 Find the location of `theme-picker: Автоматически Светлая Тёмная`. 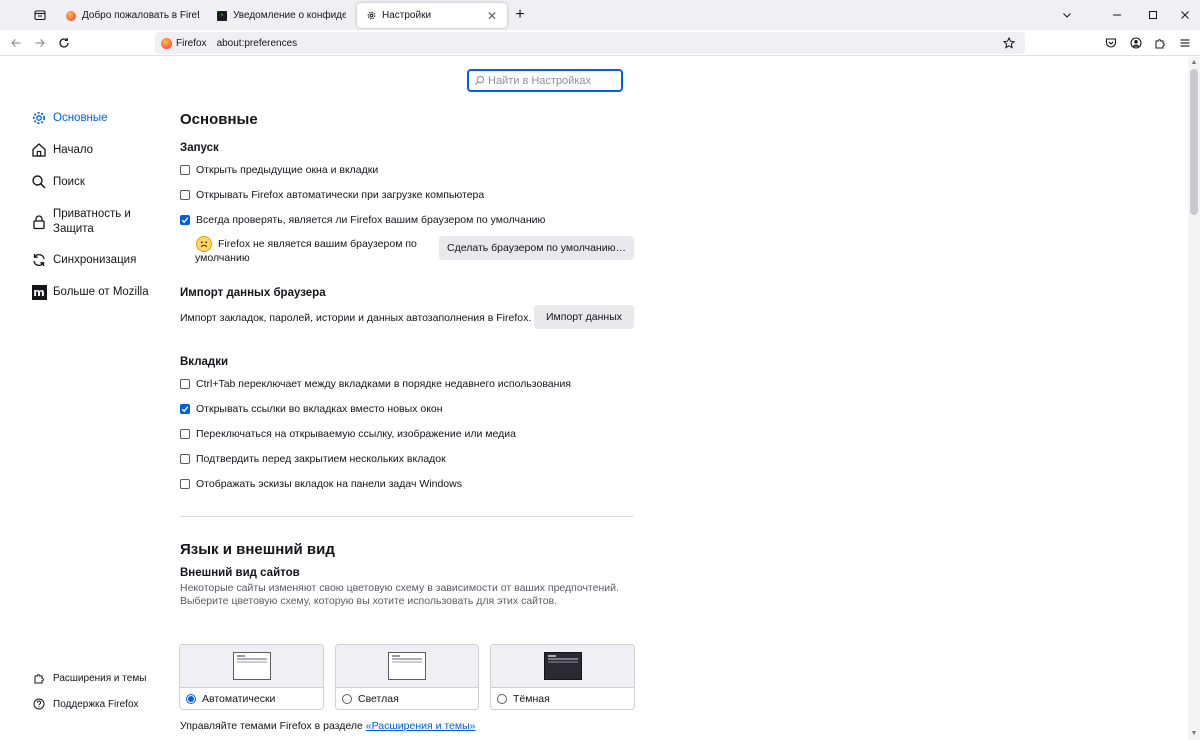

theme-picker: Автоматически Светлая Тёмная is located at coordinates (407, 677).